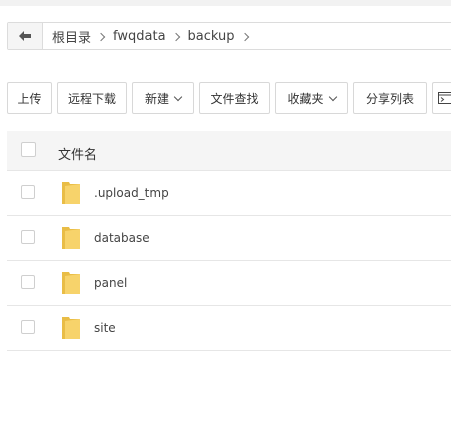  I want to click on breadcrumb-item-fwqdata: fwqdata, so click(142, 36).